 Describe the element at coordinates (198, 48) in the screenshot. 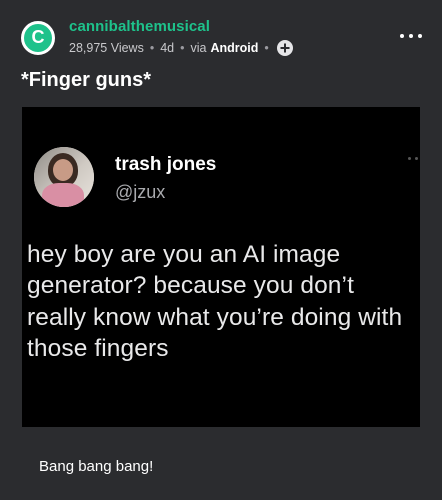

I see `via-label: via` at that location.